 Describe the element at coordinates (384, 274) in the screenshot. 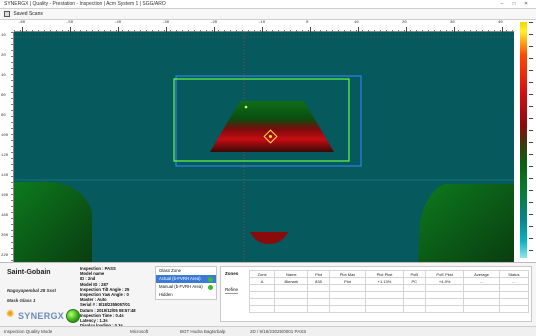

I see `zones-header-cell: Plot Pkst` at that location.